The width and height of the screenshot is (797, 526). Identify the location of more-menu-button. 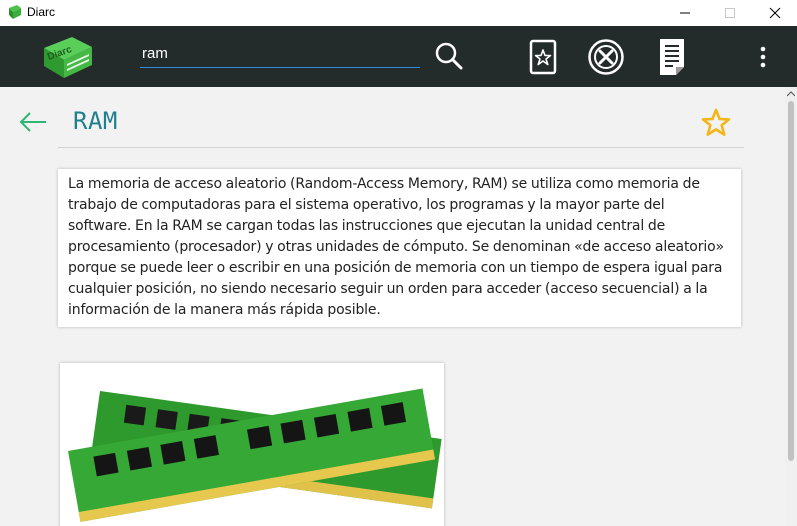
(763, 57).